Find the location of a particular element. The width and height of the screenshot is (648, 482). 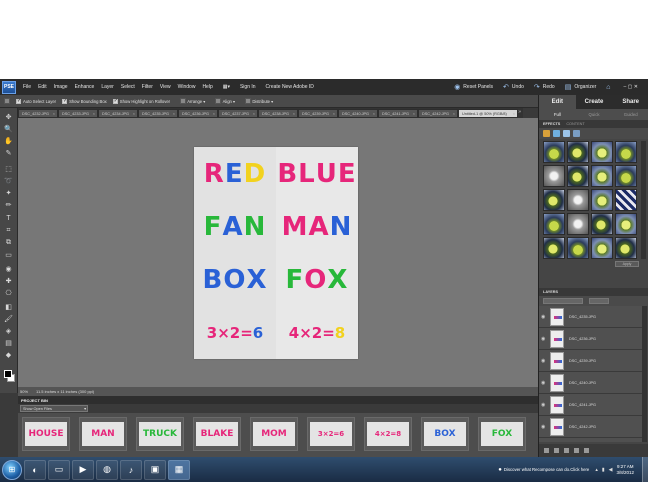

undo-button: ↶ Undo is located at coordinates (513, 87).